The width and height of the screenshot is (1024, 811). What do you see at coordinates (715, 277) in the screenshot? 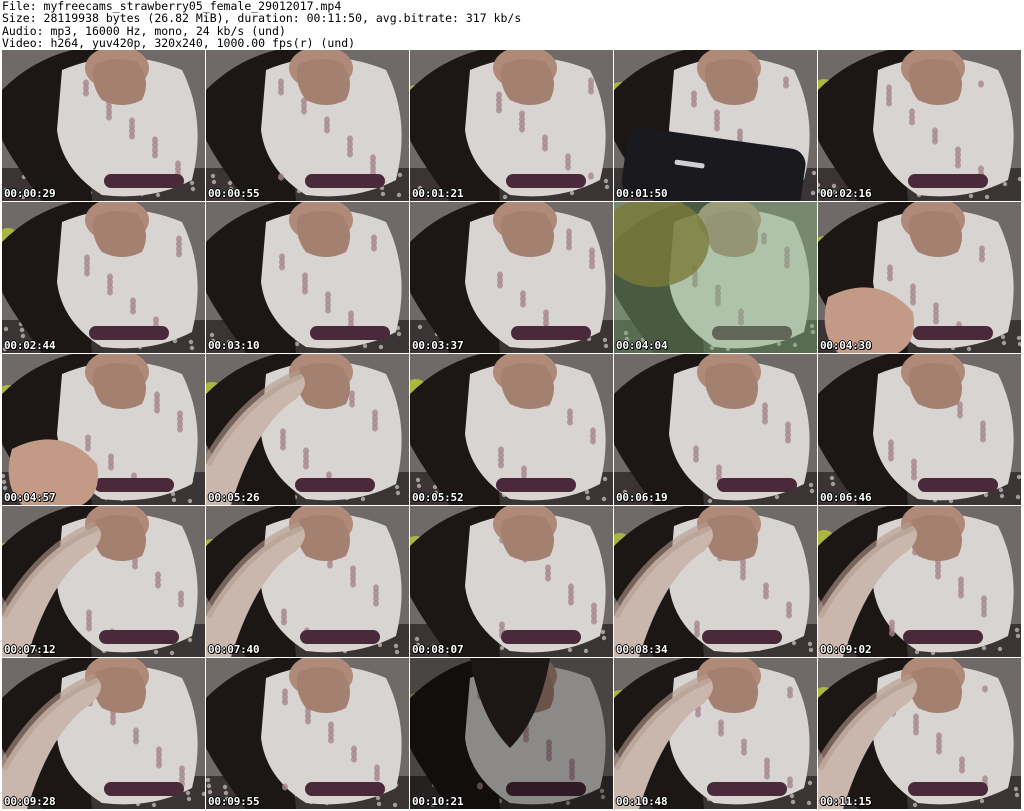
I see `thumbnail-frame: 00:04:04` at bounding box center [715, 277].